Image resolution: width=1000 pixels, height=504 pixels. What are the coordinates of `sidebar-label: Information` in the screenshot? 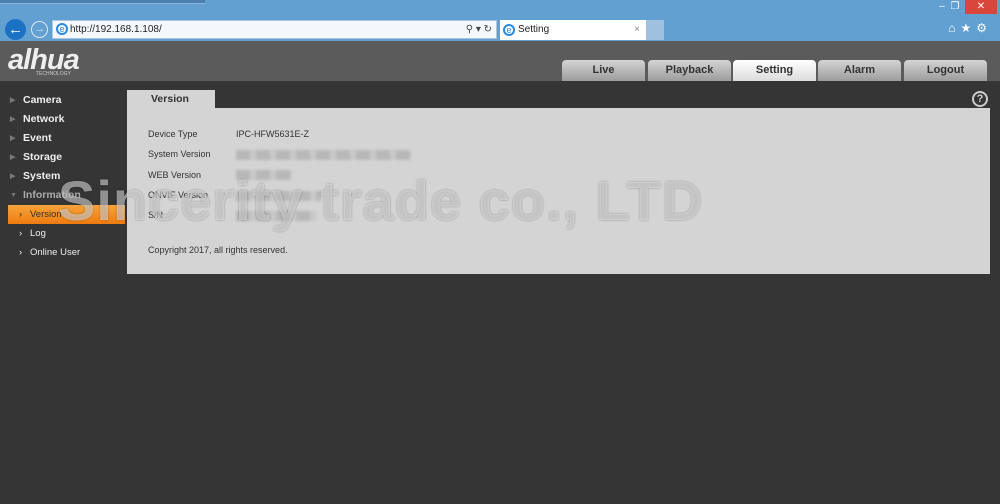 It's located at (52, 195).